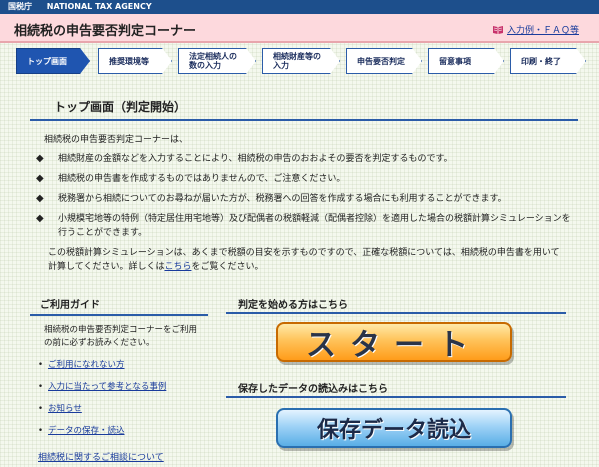 Image resolution: width=599 pixels, height=467 pixels. Describe the element at coordinates (99, 6) in the screenshot. I see `agency-name-en: NATIONAL TAX AGENCY` at that location.